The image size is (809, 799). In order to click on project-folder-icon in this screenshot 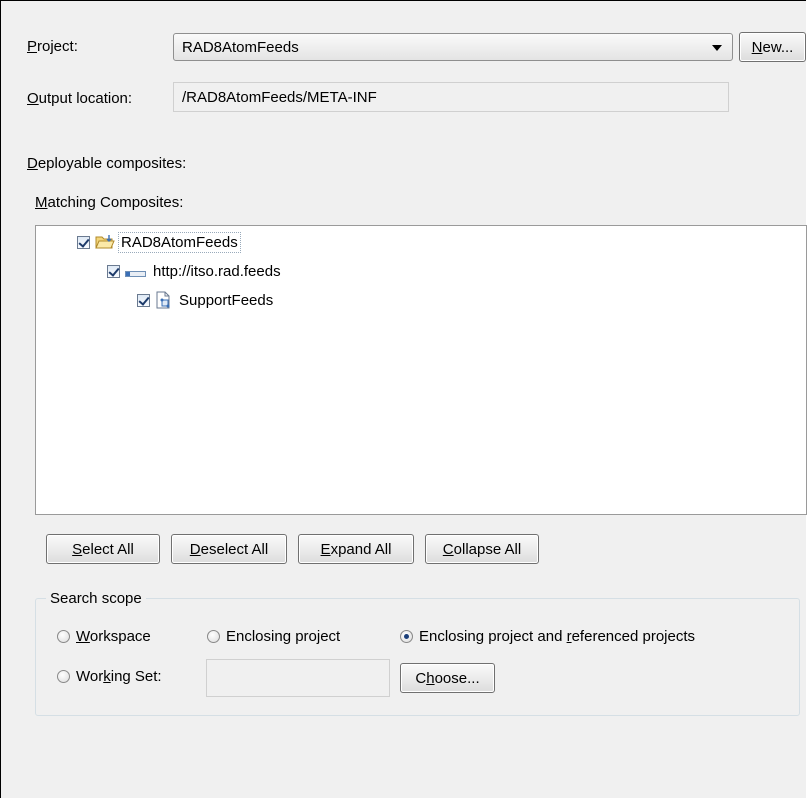, I will do `click(105, 242)`.